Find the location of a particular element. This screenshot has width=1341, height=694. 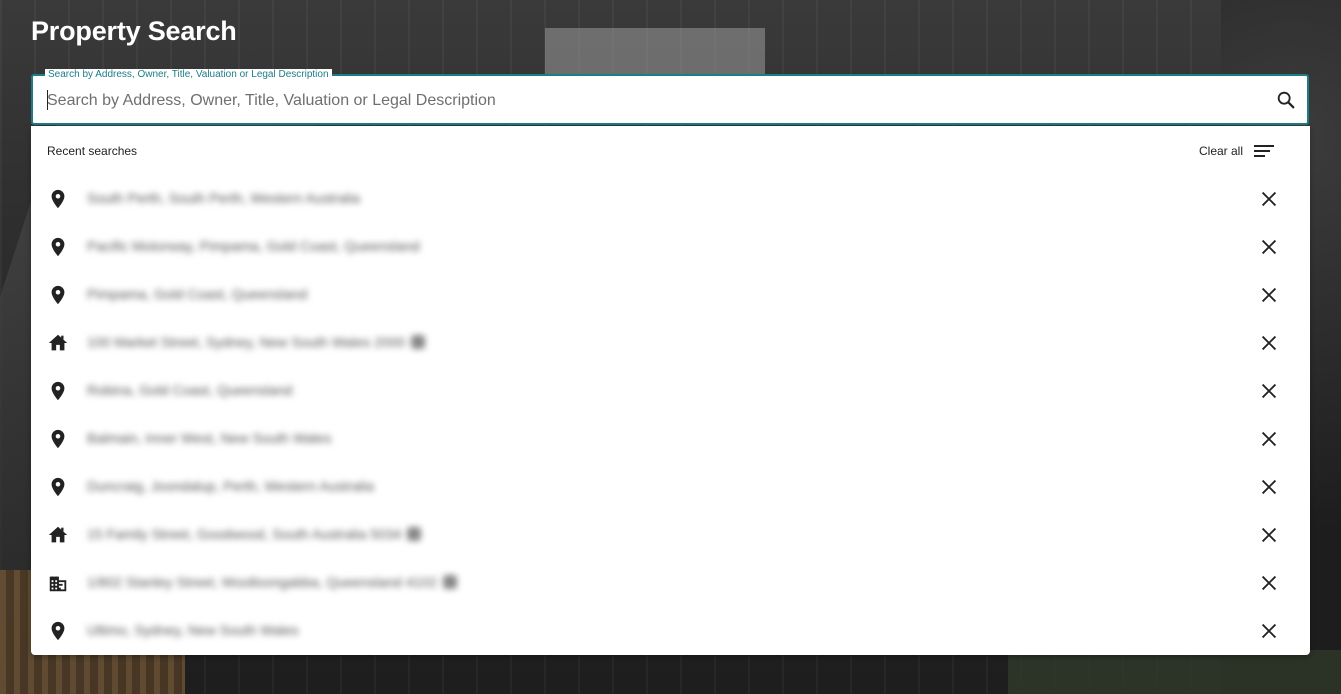

recent-search-label: Pimpama, Gold Coast, Queensland is located at coordinates (197, 294).